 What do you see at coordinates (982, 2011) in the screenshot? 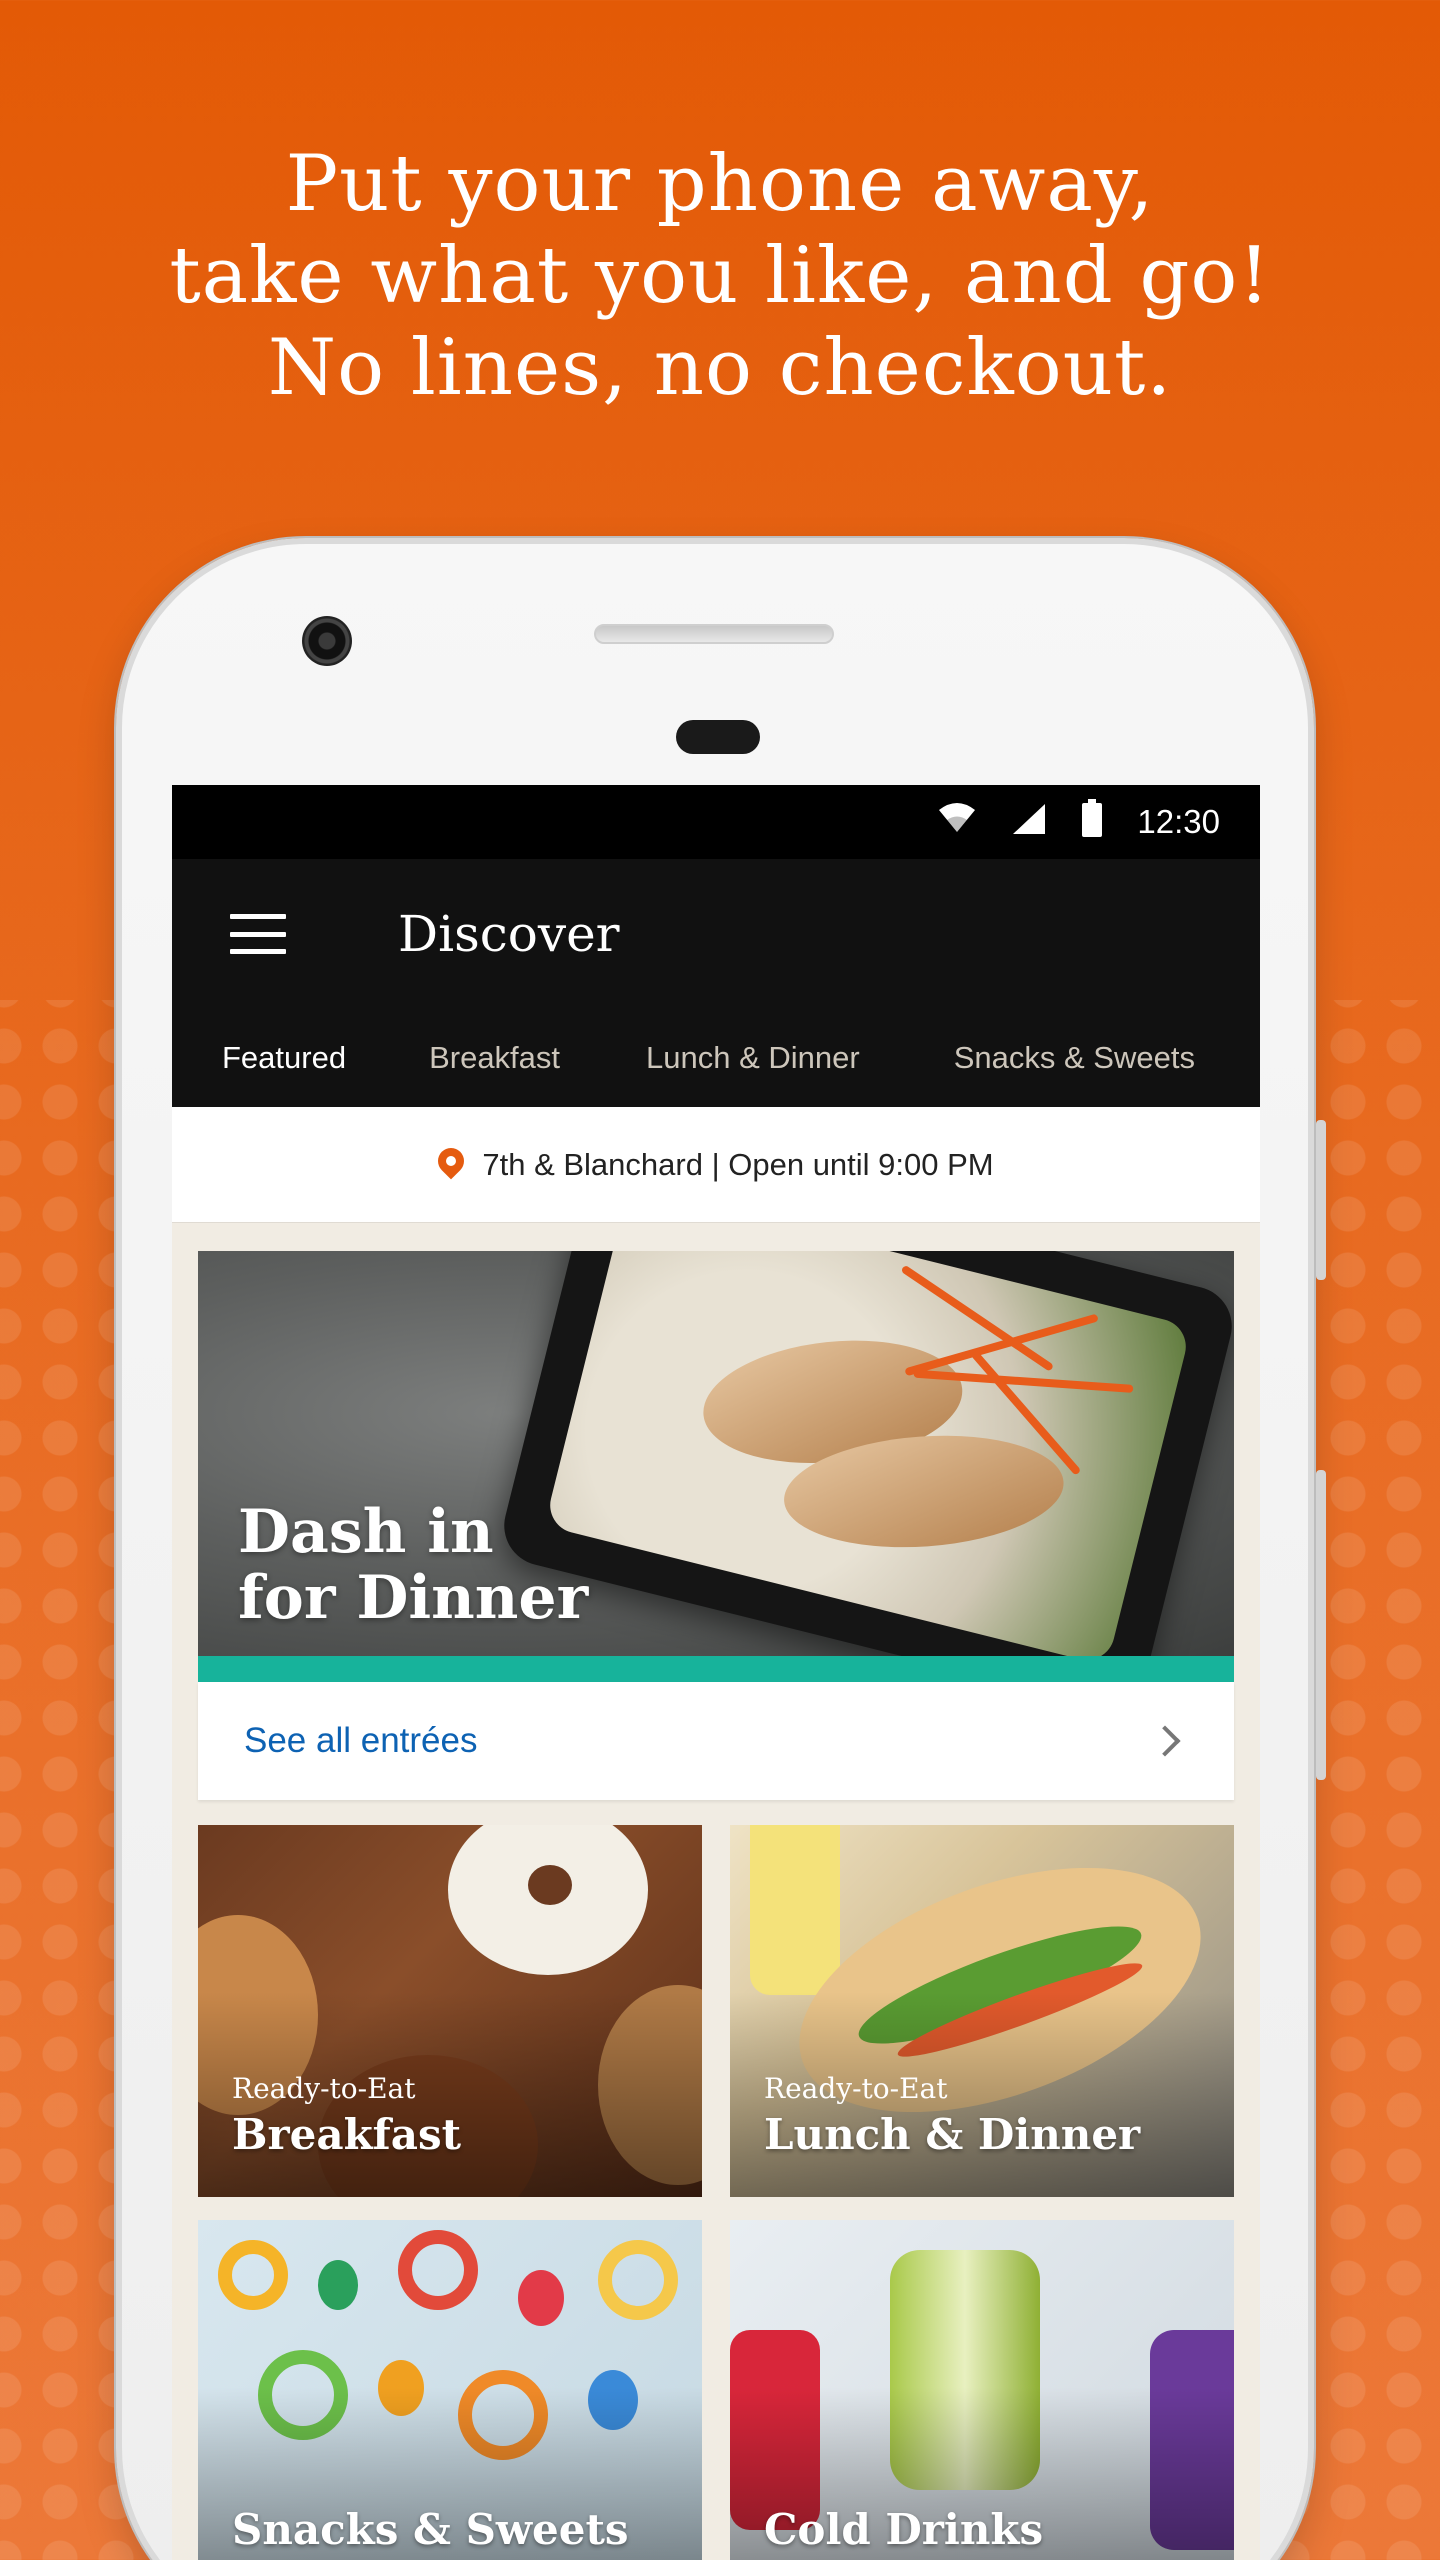
I see `category-tile-lunch-dinner: Ready-to-Eat Lunch & Dinner` at bounding box center [982, 2011].